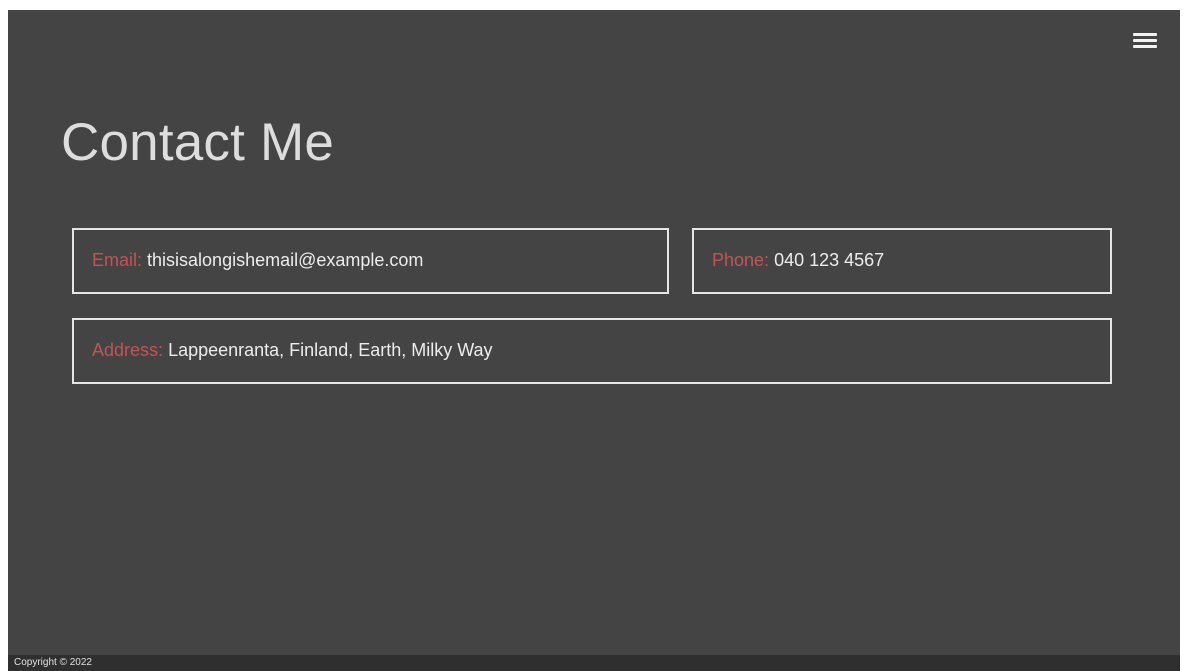 The height and width of the screenshot is (671, 1184). I want to click on phone-label: Phone:, so click(741, 260).